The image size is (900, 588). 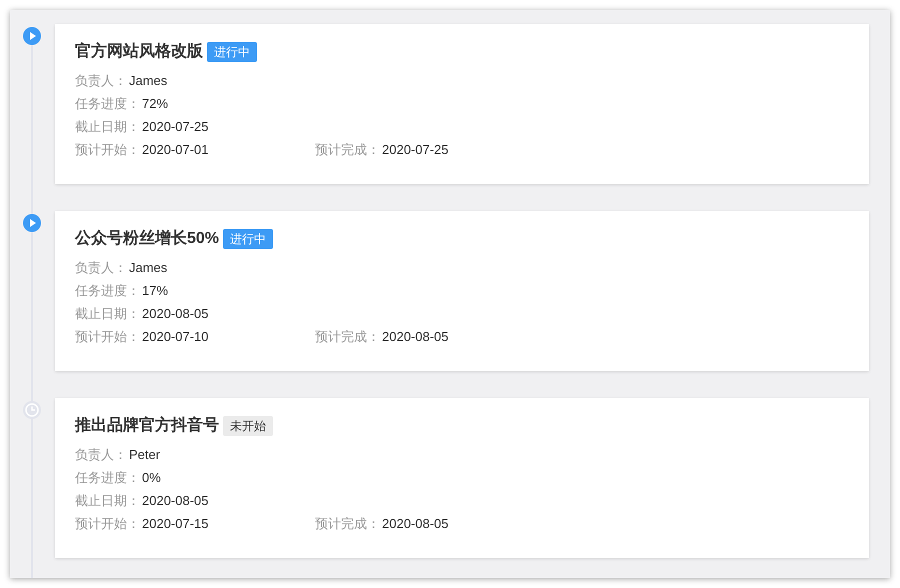 I want to click on status-badge: 未开始, so click(x=248, y=426).